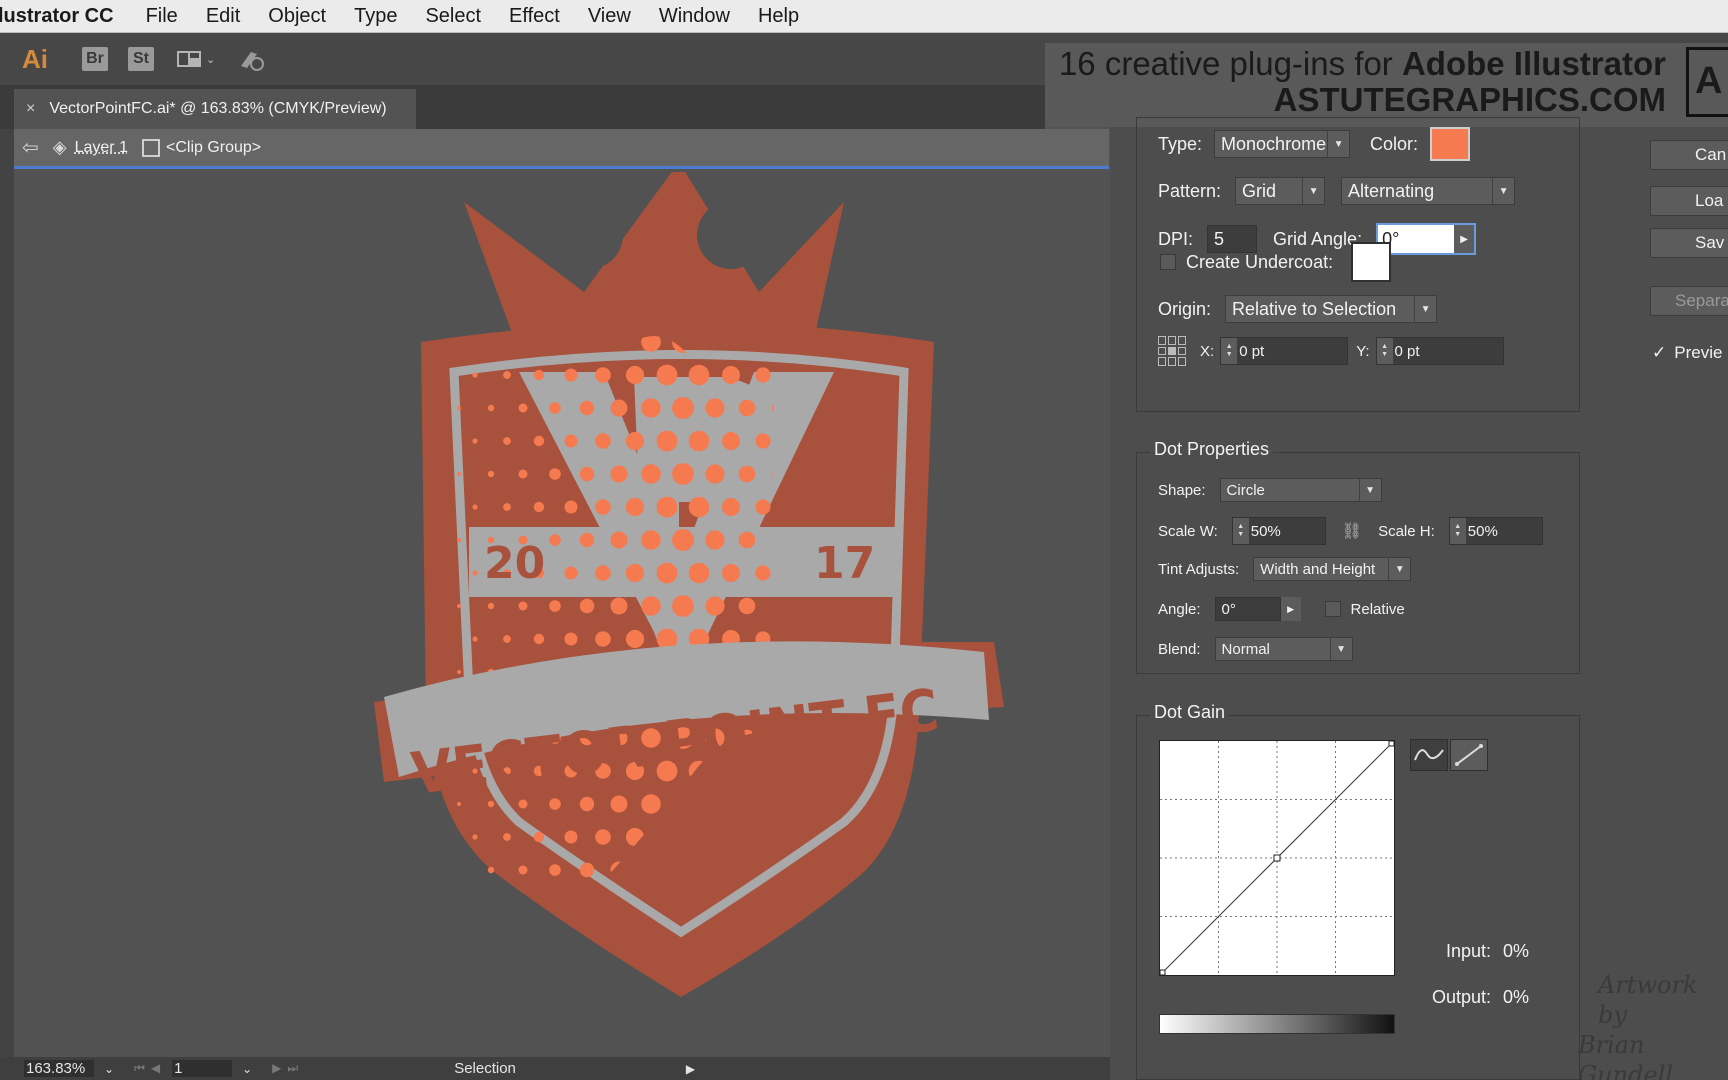  Describe the element at coordinates (223, 16) in the screenshot. I see `menu-edit: Edit` at that location.